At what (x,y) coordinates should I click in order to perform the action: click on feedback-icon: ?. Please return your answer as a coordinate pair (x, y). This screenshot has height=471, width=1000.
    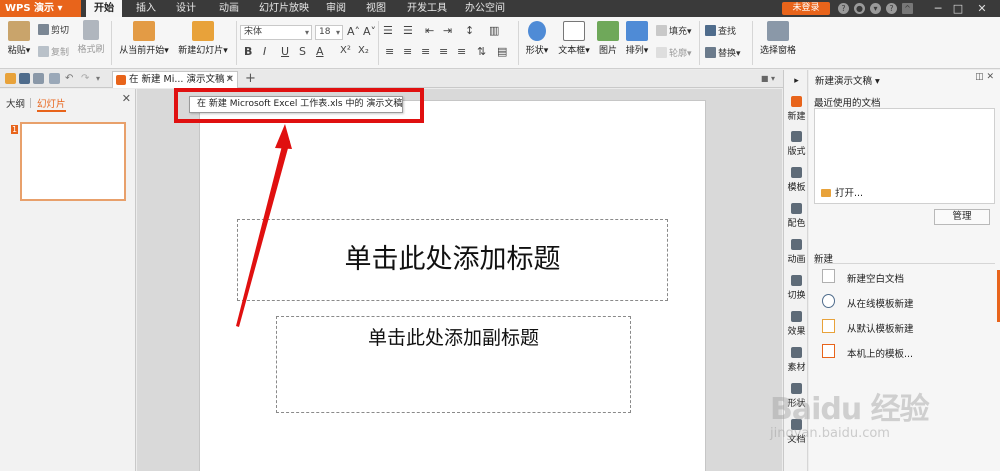
    Looking at the image, I should click on (891, 8).